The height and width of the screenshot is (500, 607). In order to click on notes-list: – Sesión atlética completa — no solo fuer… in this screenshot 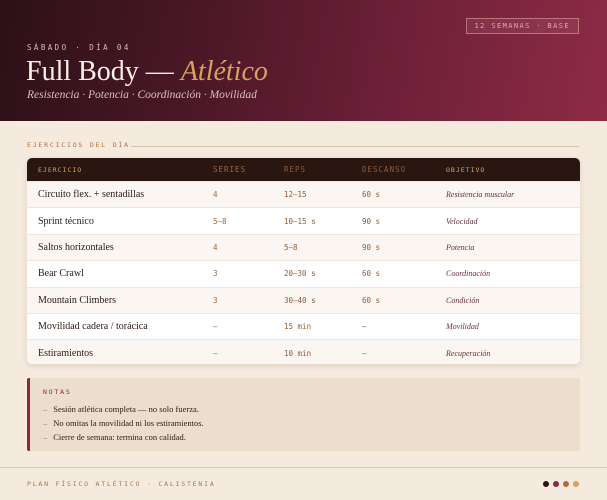, I will do `click(123, 423)`.